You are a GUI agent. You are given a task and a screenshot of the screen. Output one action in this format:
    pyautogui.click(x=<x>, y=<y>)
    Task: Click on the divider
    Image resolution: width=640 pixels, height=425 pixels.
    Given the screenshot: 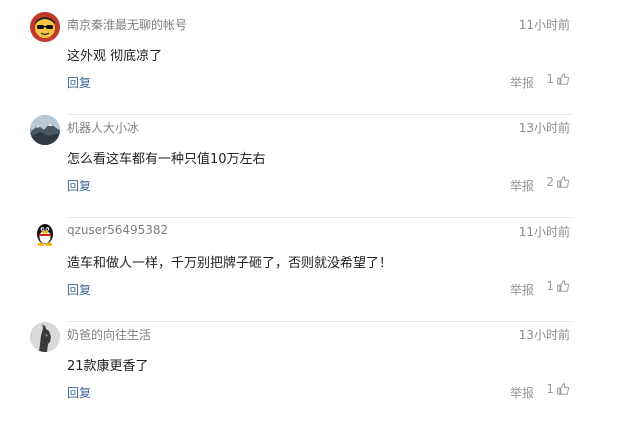 What is the action you would take?
    pyautogui.click(x=319, y=217)
    